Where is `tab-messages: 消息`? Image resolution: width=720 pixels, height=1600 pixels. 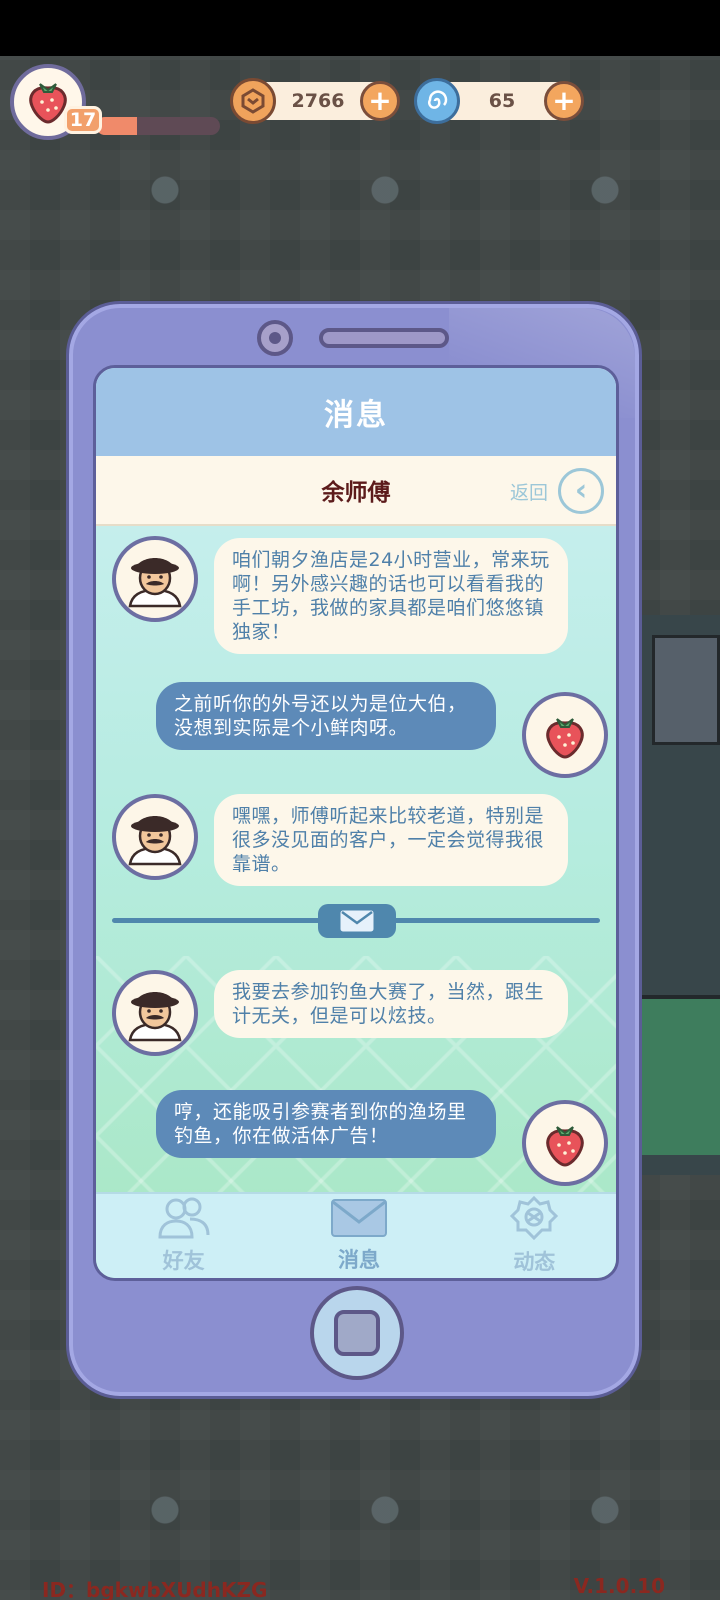 tab-messages: 消息 is located at coordinates (358, 1236).